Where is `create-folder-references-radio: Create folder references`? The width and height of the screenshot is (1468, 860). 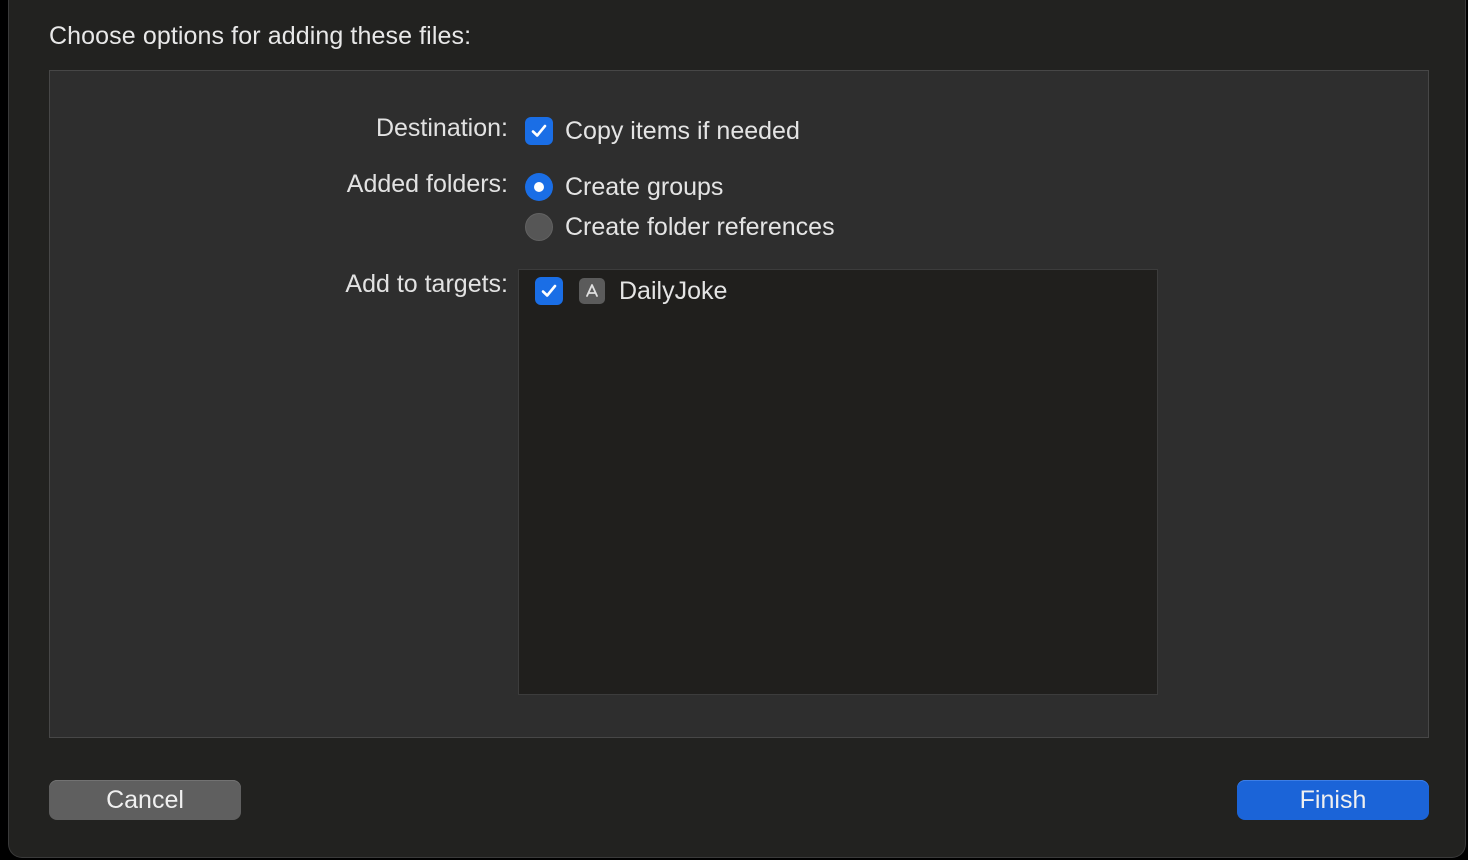
create-folder-references-radio: Create folder references is located at coordinates (680, 227).